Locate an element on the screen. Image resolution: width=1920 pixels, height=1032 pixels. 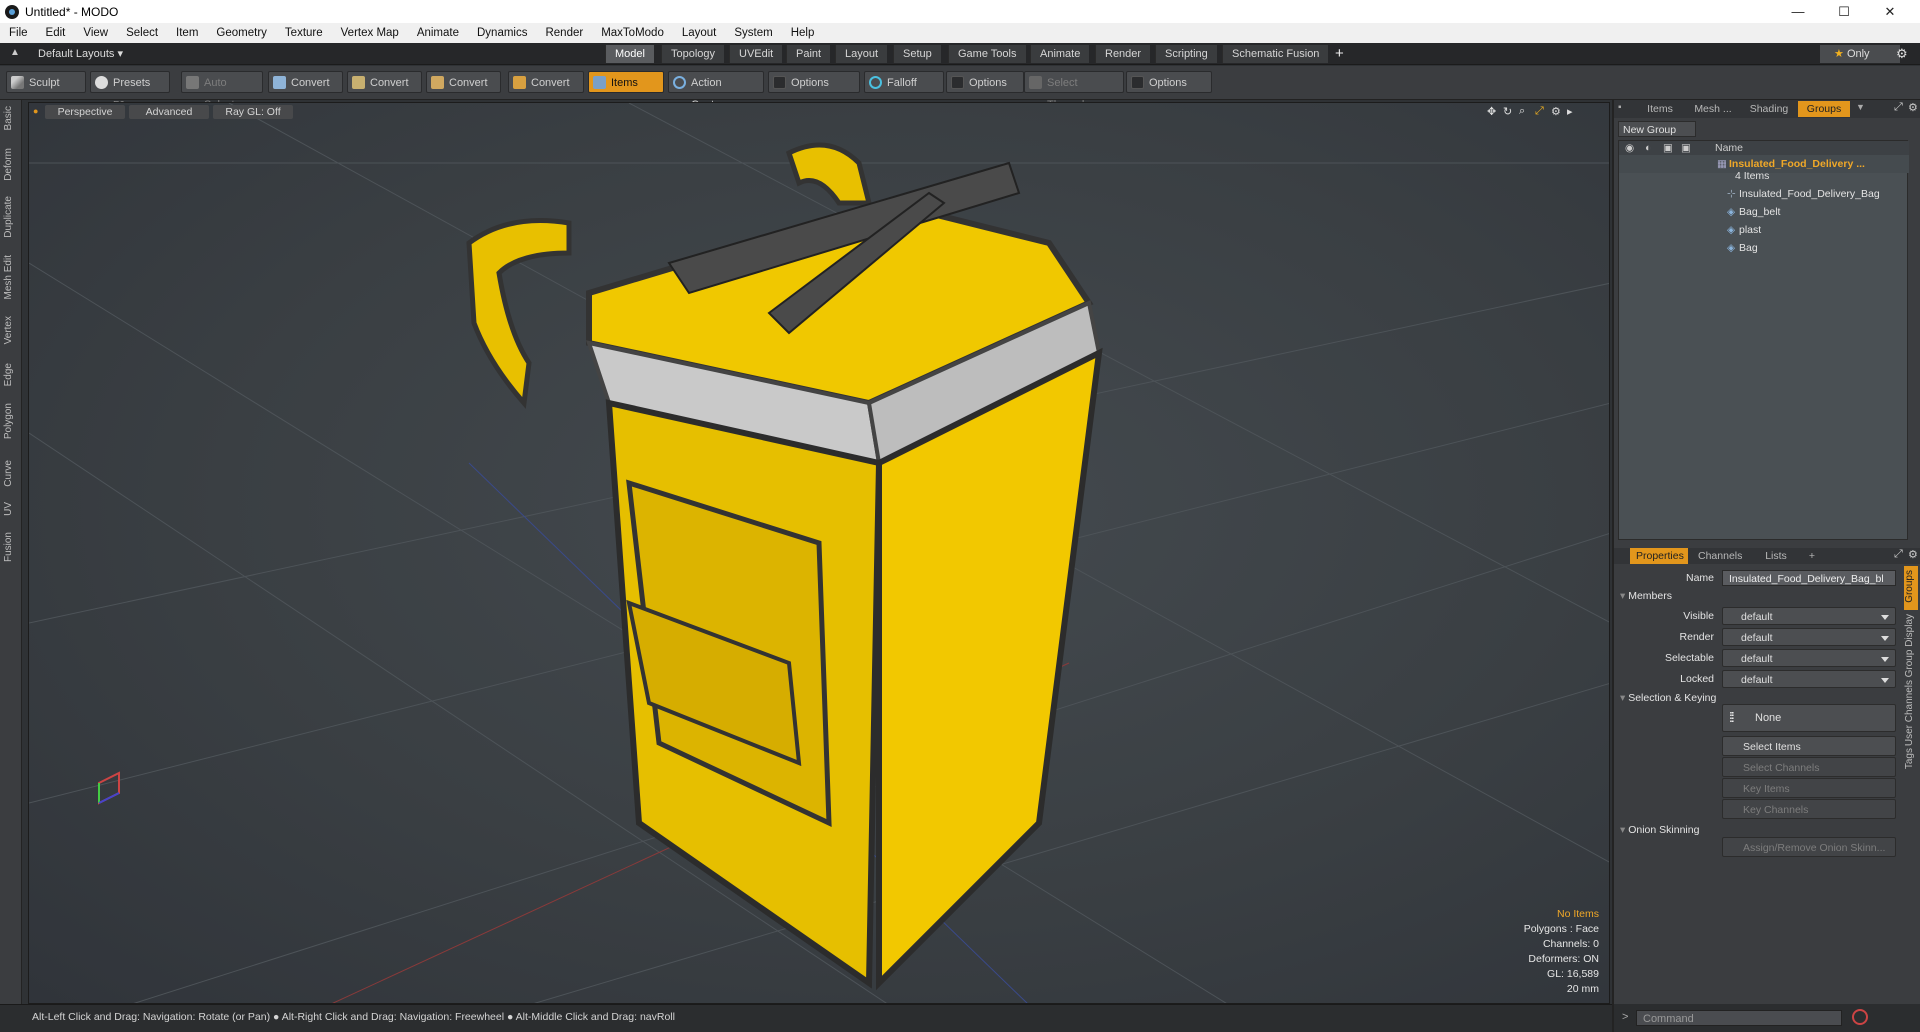
menu-render: Render is located at coordinates (564, 33).